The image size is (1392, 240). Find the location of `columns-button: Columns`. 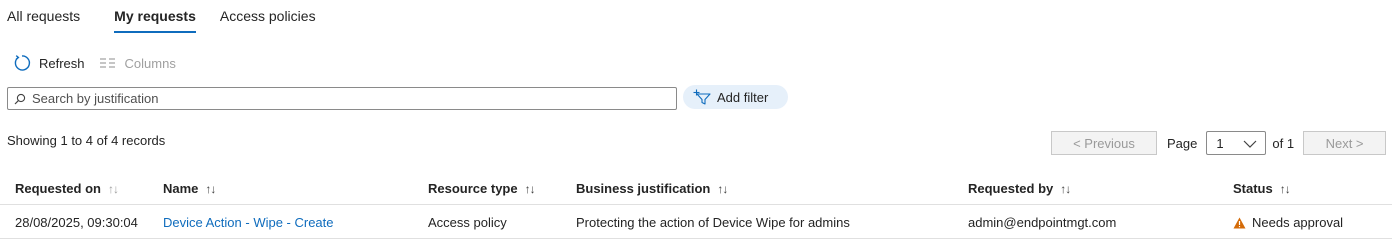

columns-button: Columns is located at coordinates (137, 63).